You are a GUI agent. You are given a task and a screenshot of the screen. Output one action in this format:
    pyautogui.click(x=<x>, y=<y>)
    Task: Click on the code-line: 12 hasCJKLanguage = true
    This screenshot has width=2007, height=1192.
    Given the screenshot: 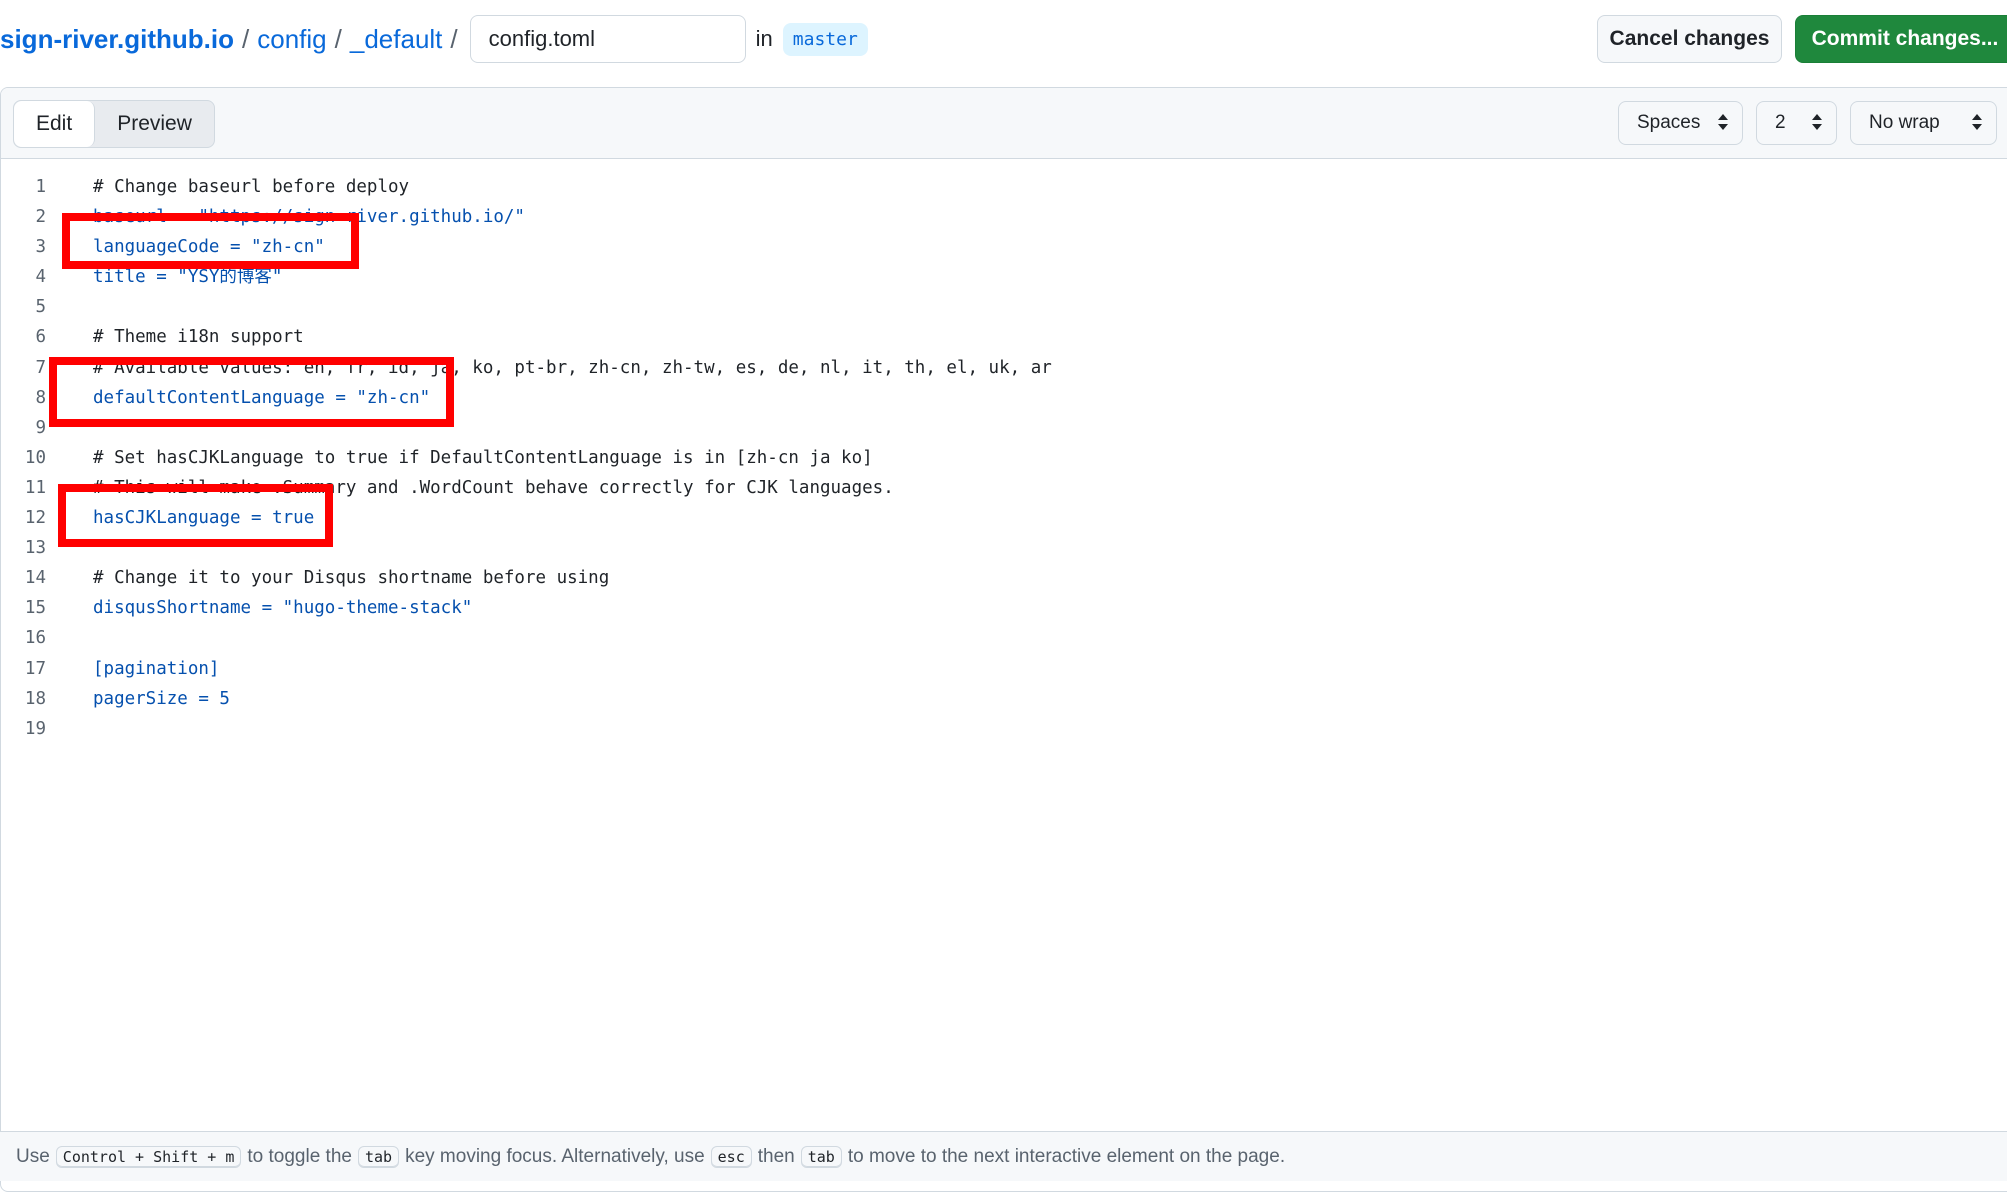 What is the action you would take?
    pyautogui.click(x=1004, y=518)
    